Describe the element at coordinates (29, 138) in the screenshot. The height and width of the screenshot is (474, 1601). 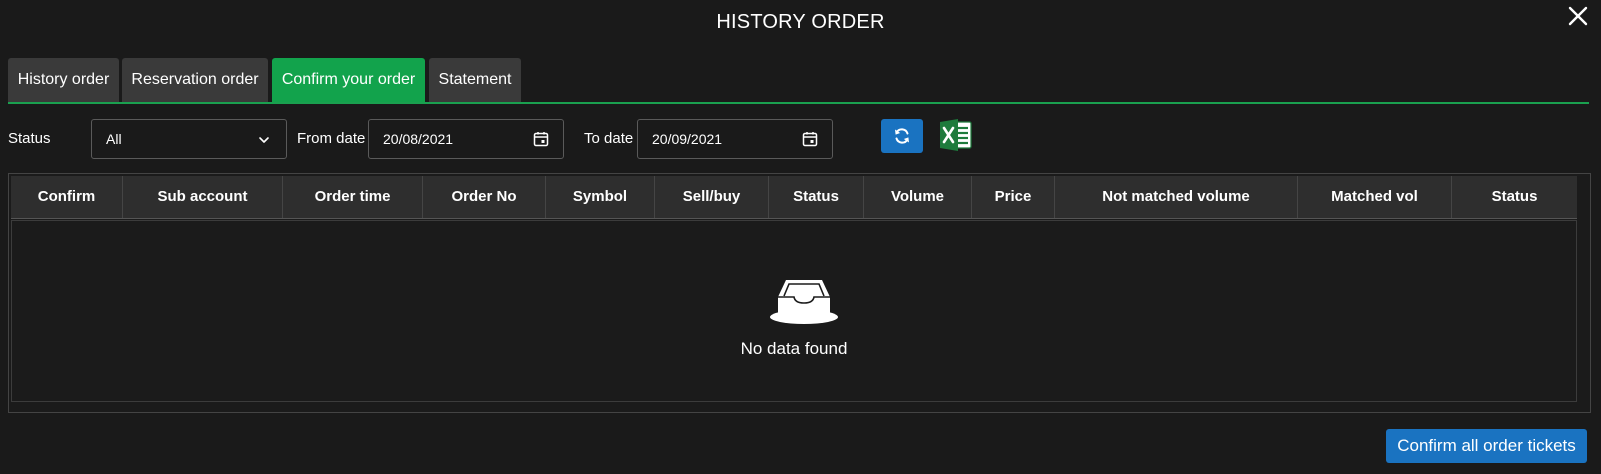
I see `status-filter-label: Status` at that location.